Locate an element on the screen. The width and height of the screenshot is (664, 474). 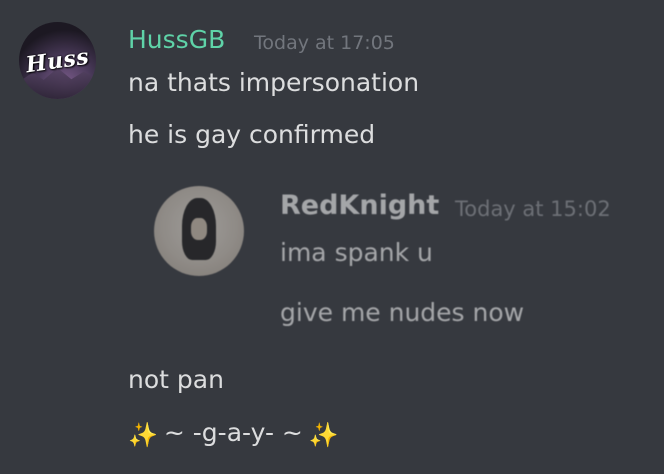
message-line-sparkles: ✨ ~ -g-a-y- ~ ✨ is located at coordinates (233, 434).